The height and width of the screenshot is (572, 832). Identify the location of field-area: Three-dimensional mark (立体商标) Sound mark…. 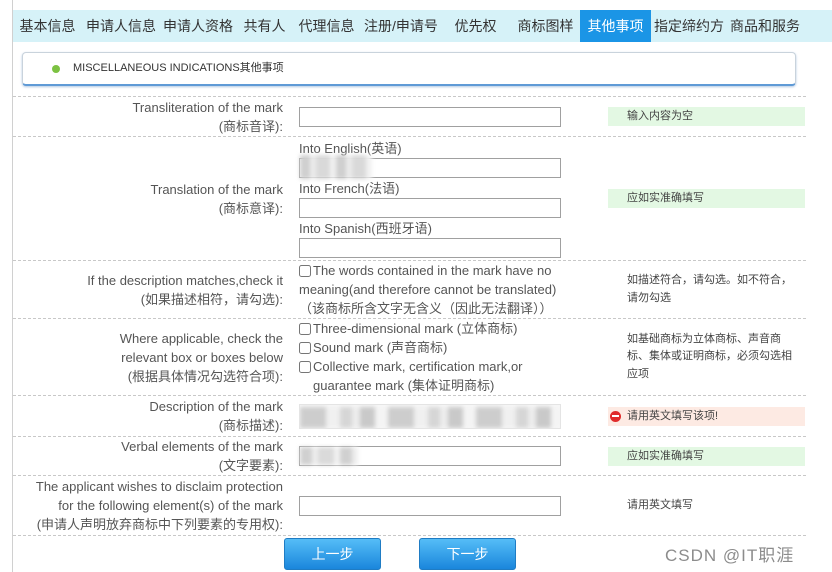
(453, 357).